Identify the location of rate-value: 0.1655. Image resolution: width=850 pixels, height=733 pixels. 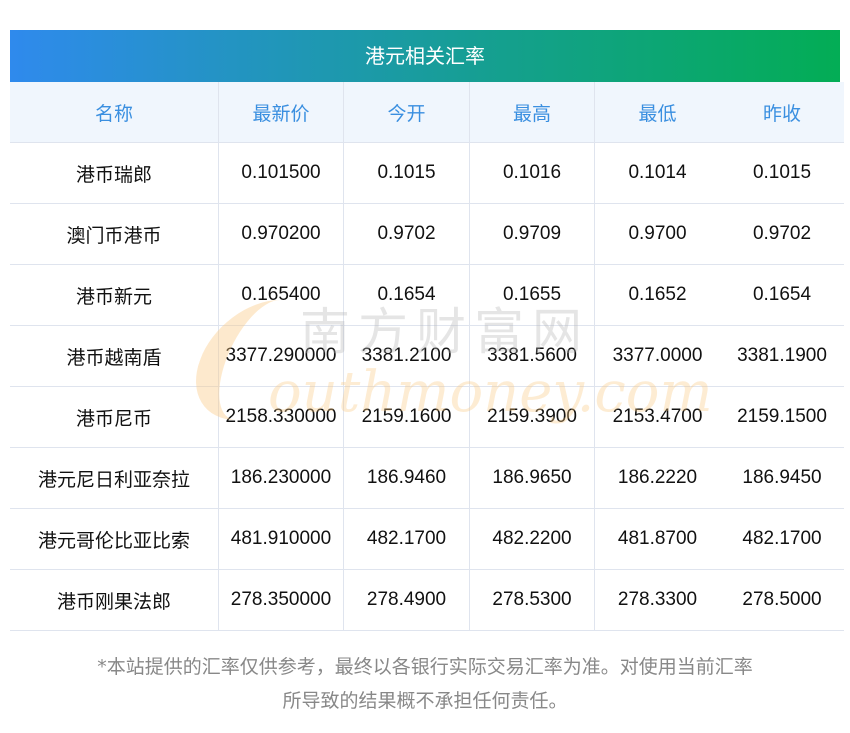
(532, 295).